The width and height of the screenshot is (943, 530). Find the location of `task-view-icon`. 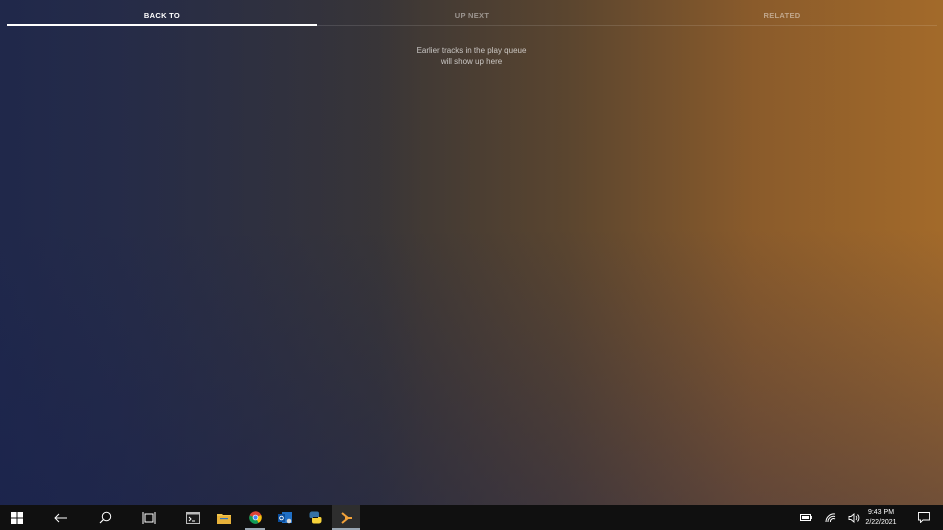

task-view-icon is located at coordinates (149, 517).